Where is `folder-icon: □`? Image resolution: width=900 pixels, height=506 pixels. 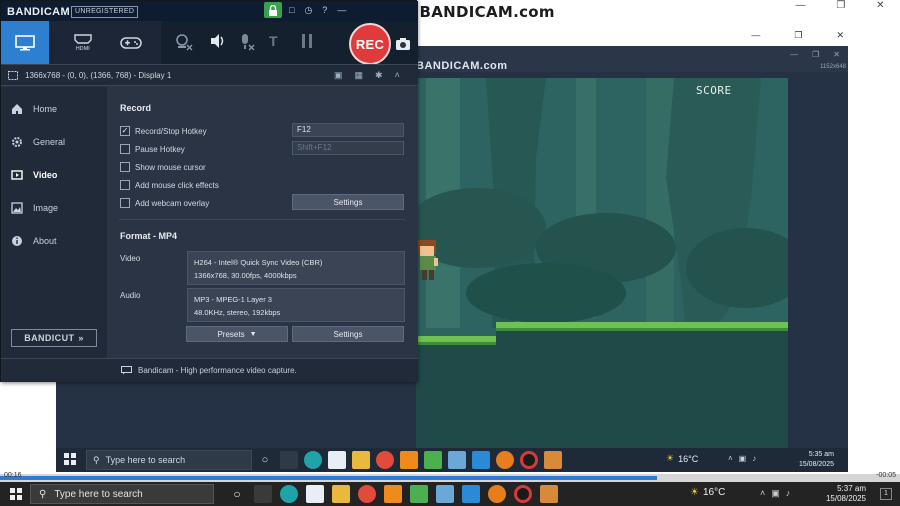 folder-icon: □ is located at coordinates (291, 10).